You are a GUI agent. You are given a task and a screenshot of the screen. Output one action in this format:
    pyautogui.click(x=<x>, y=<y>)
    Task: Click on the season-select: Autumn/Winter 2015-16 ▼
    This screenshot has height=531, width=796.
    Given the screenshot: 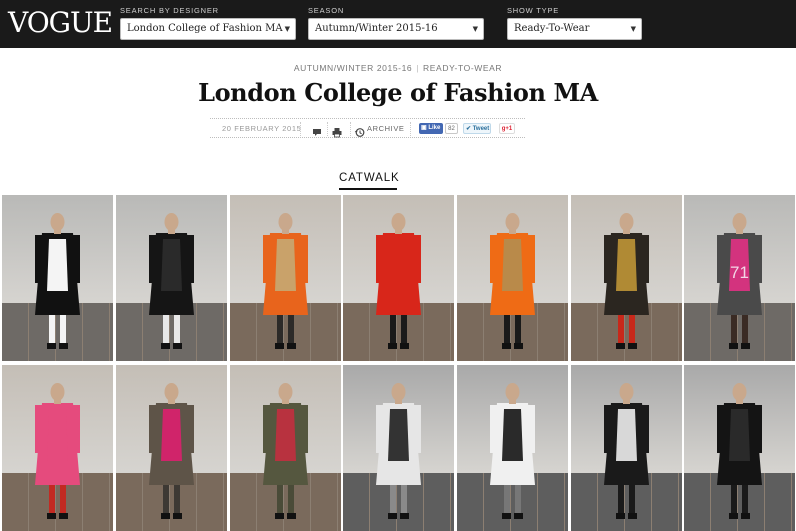 What is the action you would take?
    pyautogui.click(x=396, y=29)
    